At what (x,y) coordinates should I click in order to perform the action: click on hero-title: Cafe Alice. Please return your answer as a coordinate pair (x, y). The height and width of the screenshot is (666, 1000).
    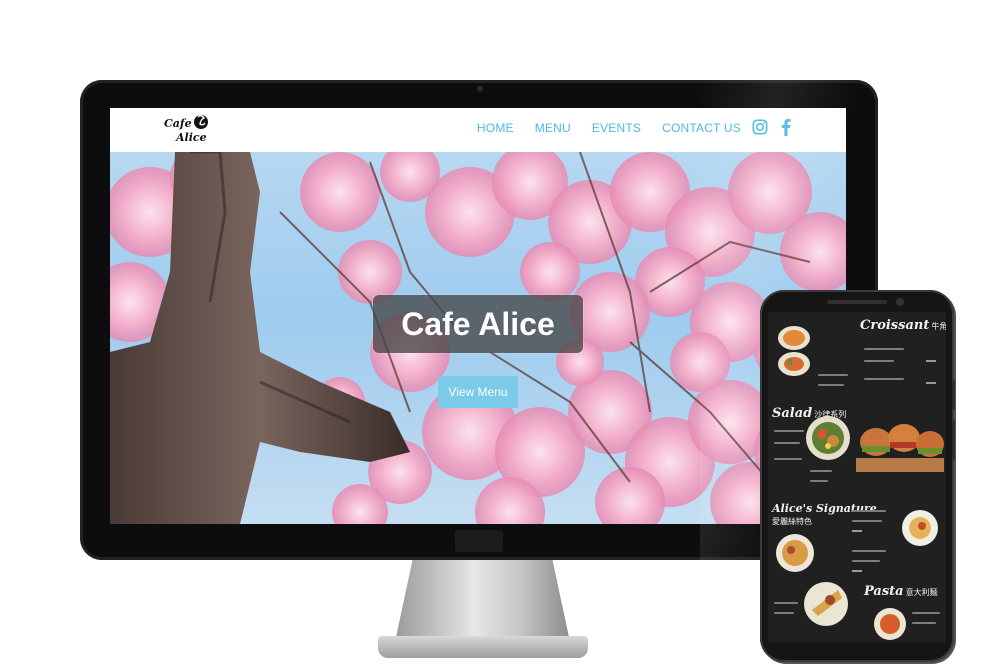
    Looking at the image, I should click on (478, 323).